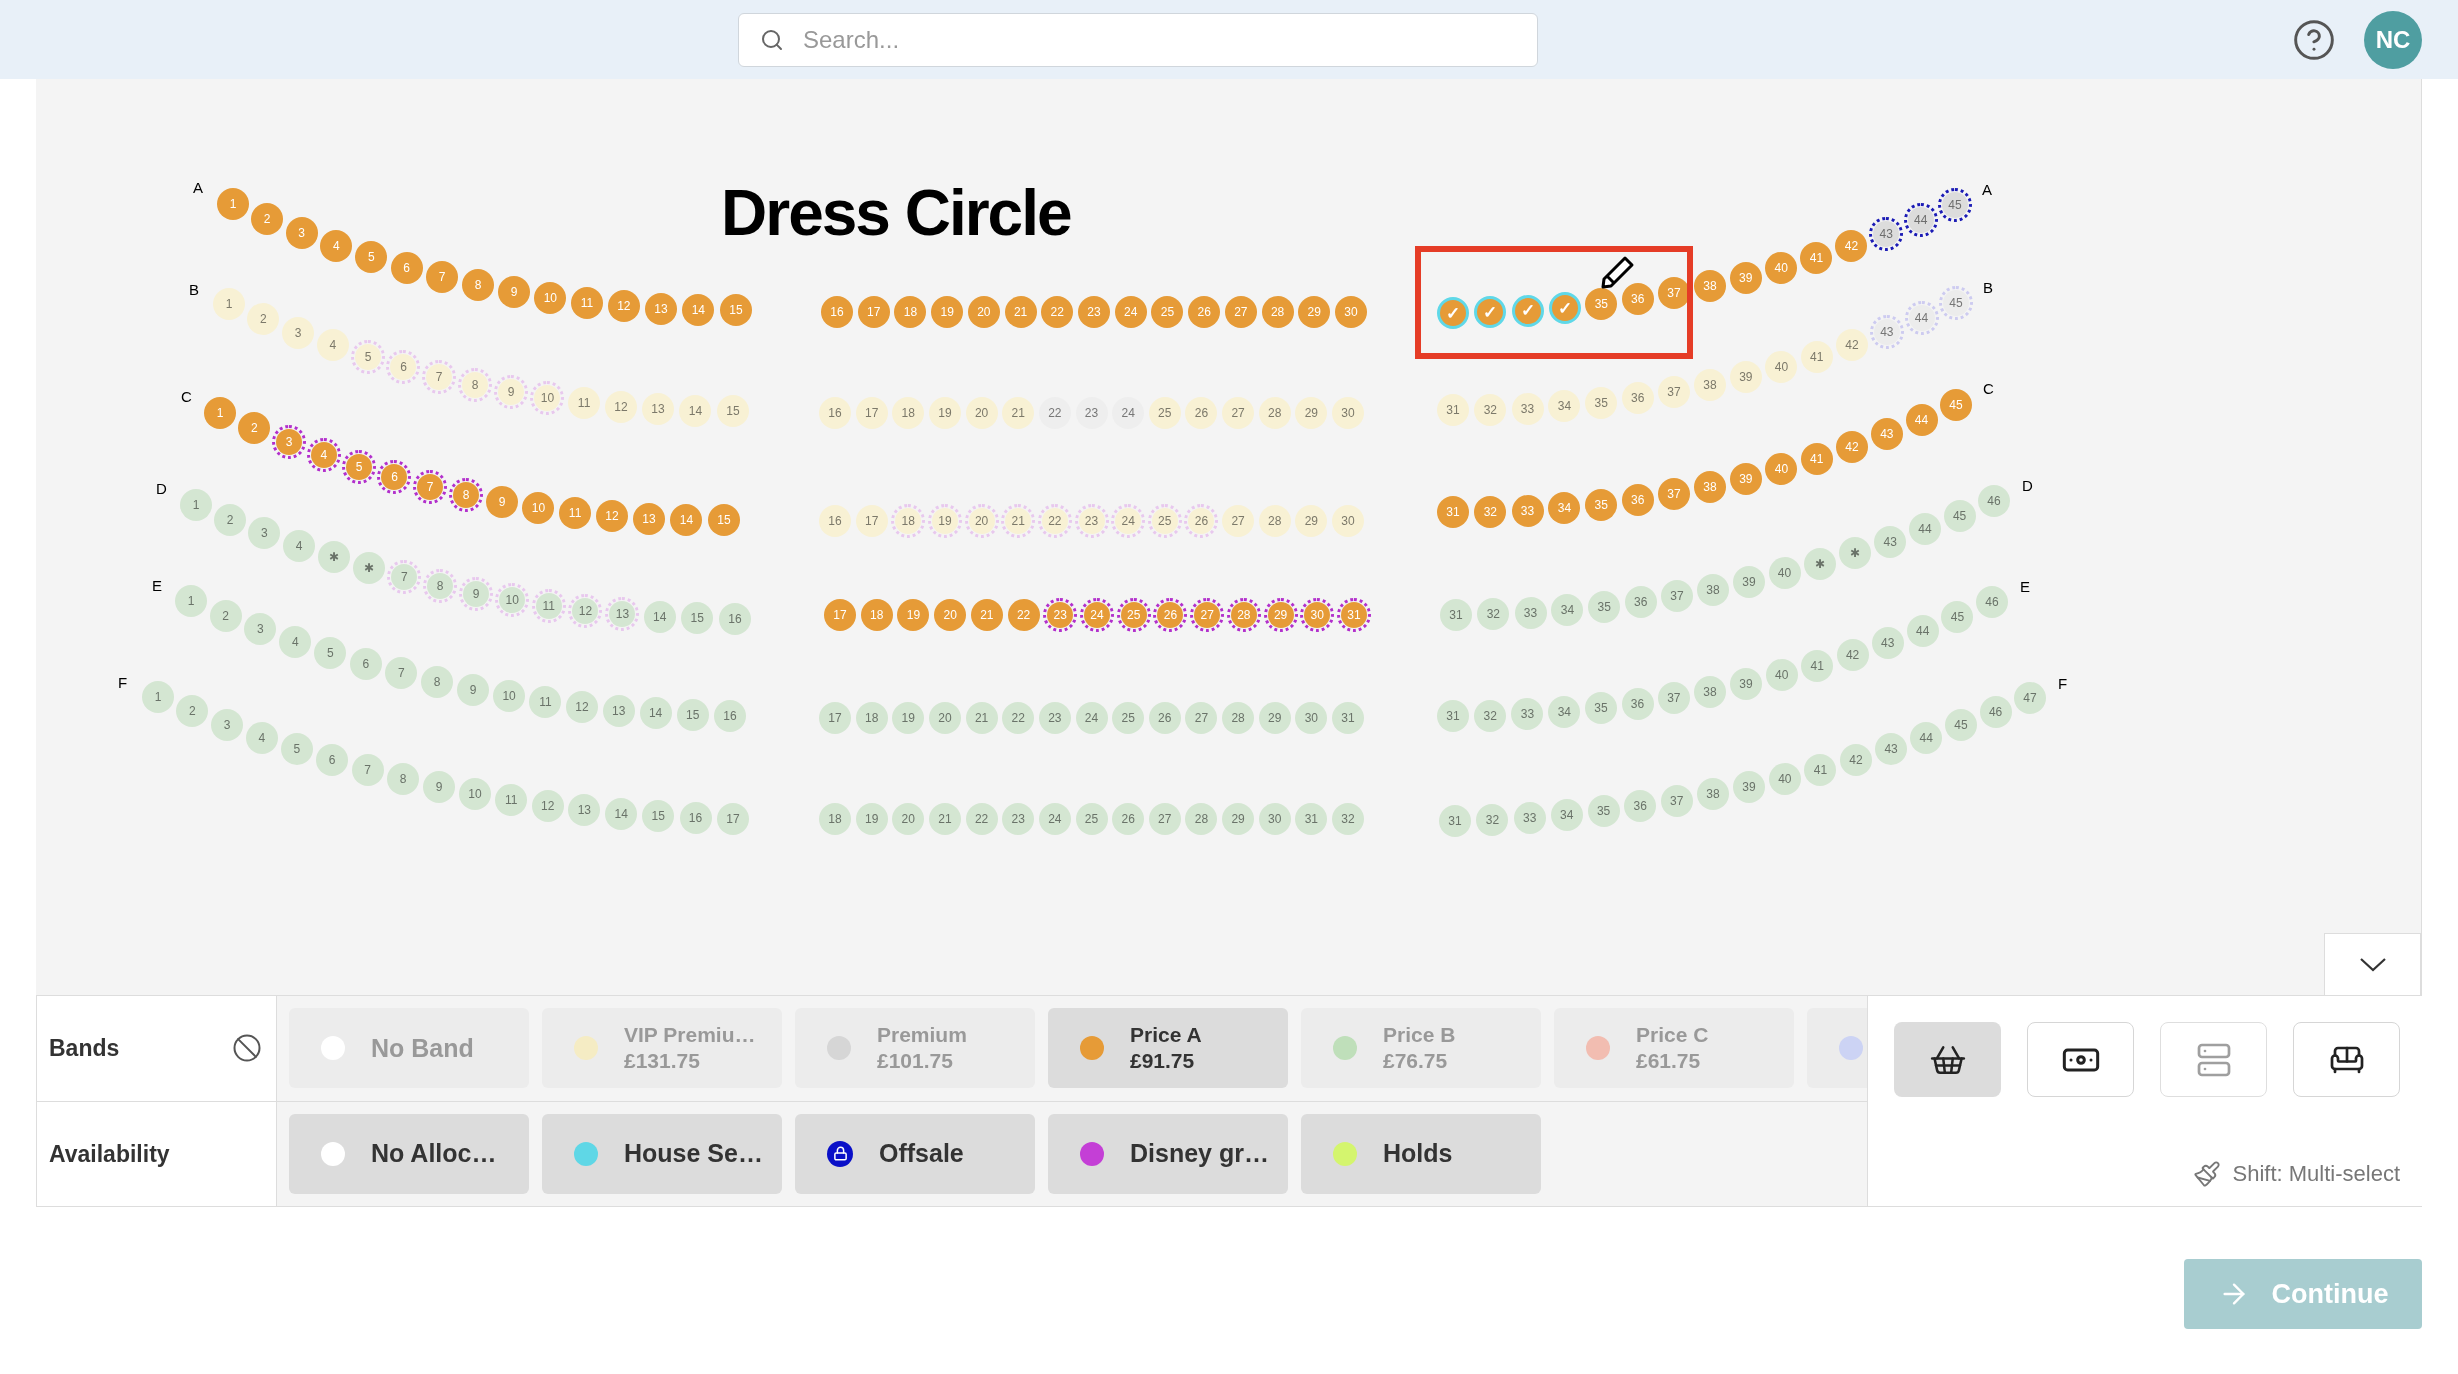 This screenshot has height=1374, width=2458. Describe the element at coordinates (2030, 698) in the screenshot. I see `seat: 47` at that location.